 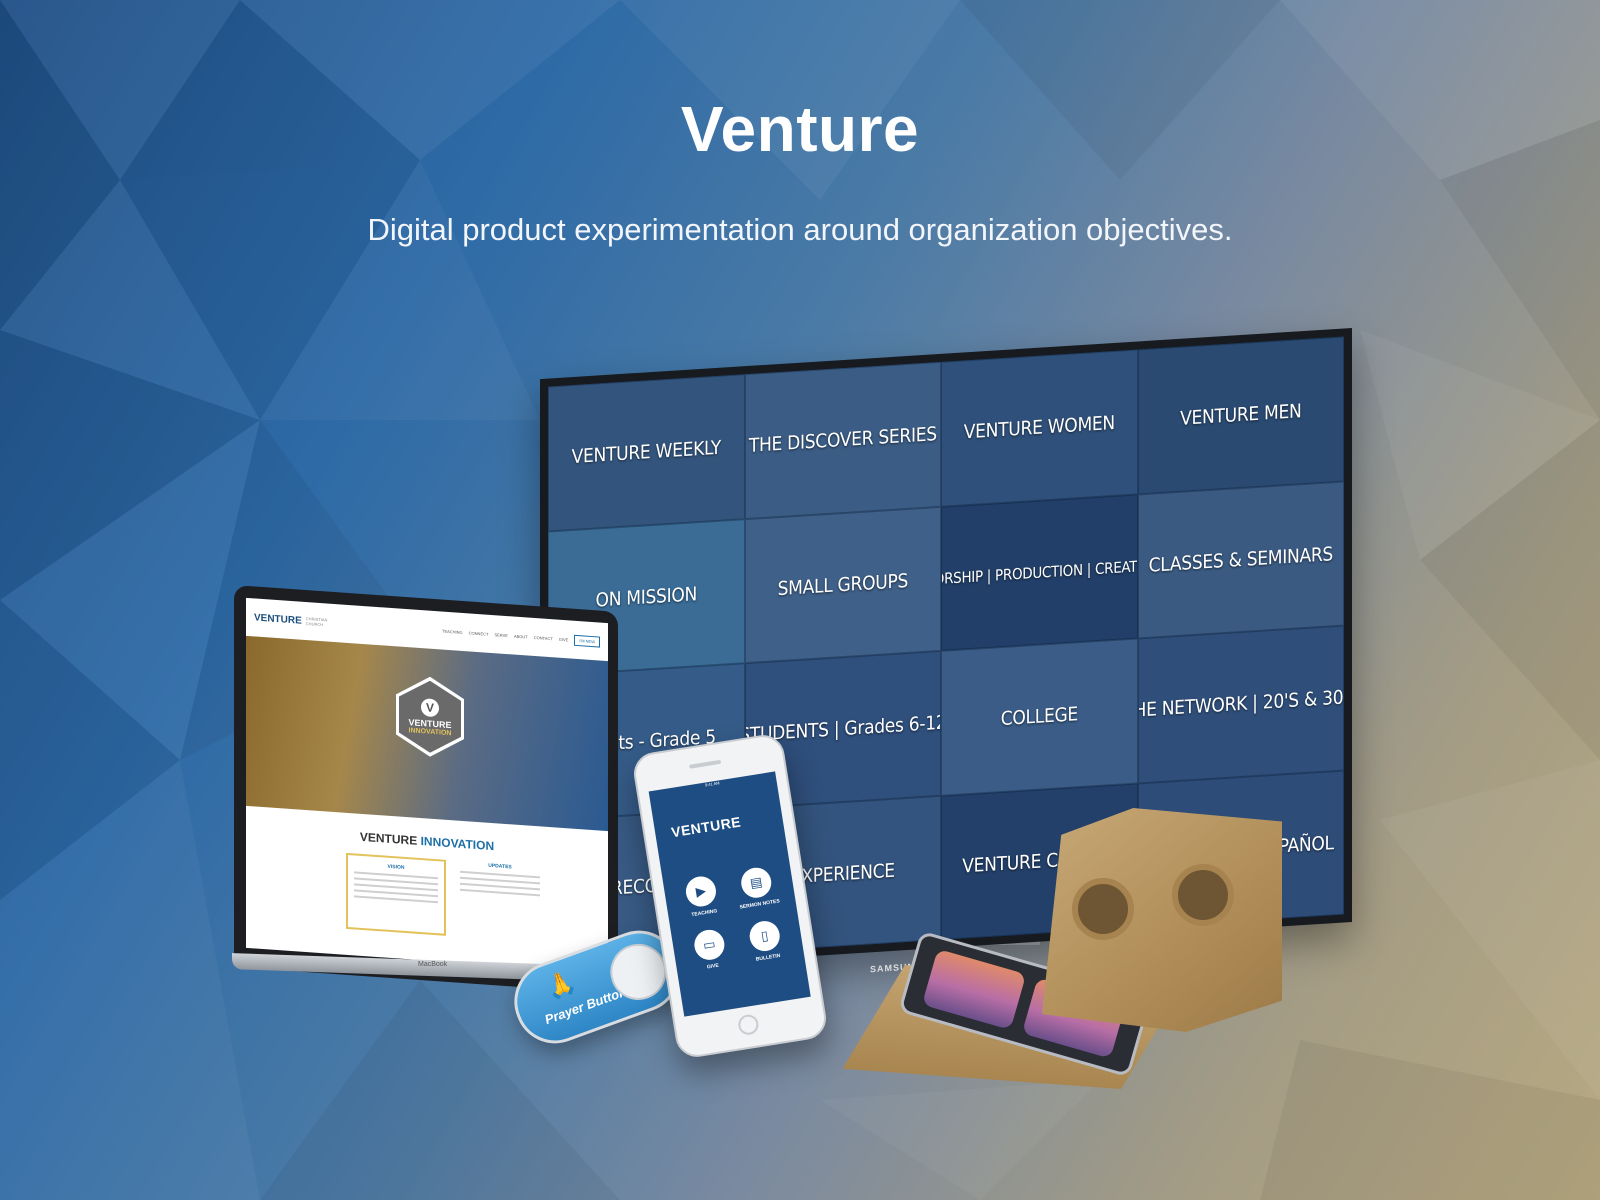 What do you see at coordinates (843, 440) in the screenshot?
I see `tv-tile: THE DISCOVER SERIES` at bounding box center [843, 440].